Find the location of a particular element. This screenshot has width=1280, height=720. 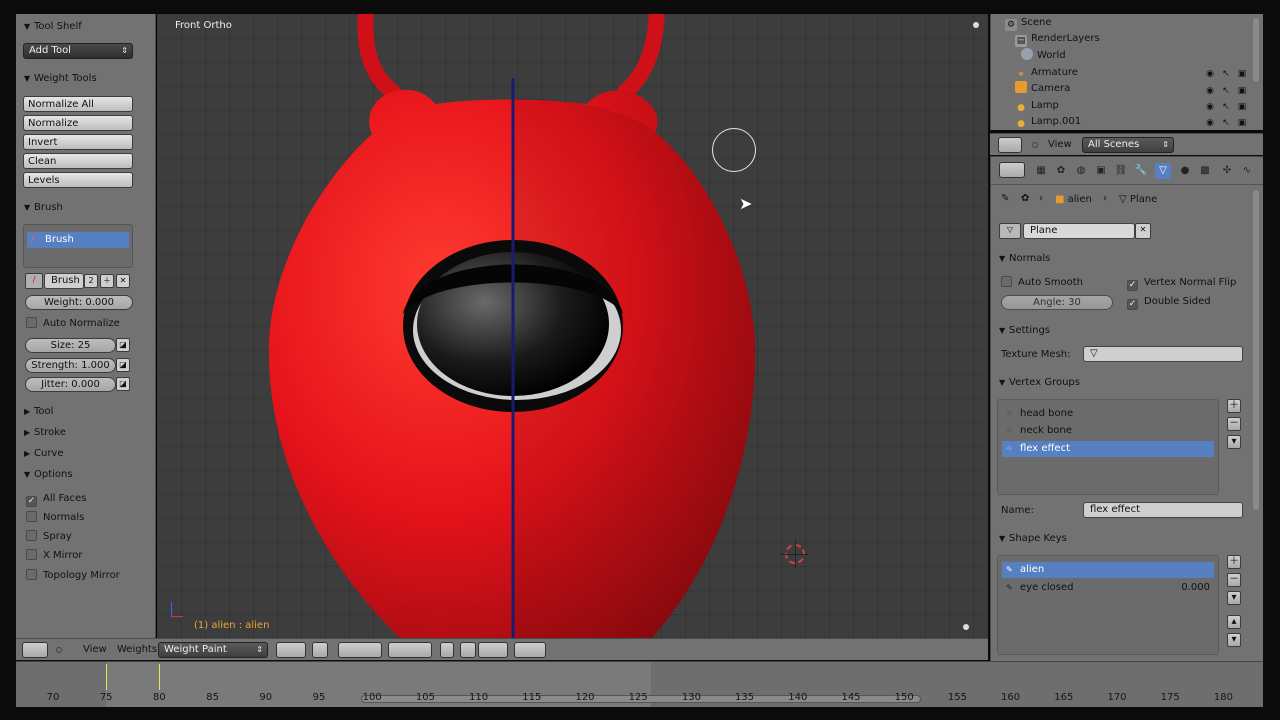

double-sided-checkbox: ✓ Double Sided is located at coordinates (1169, 302).